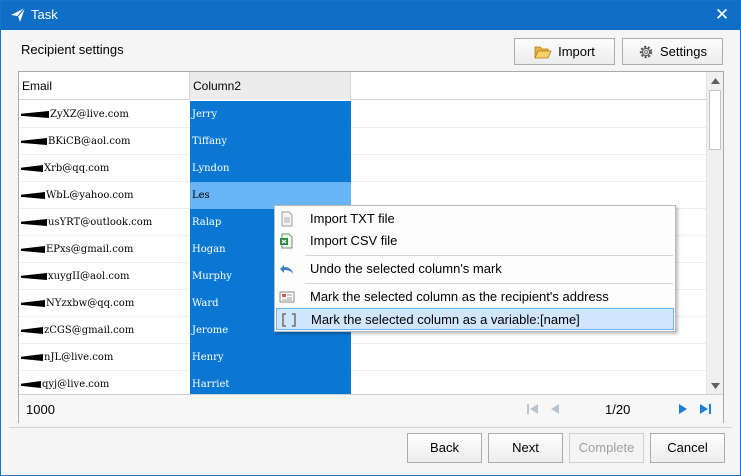 Image resolution: width=741 pixels, height=476 pixels. I want to click on email-text: EPxs@gmail.com, so click(90, 249).